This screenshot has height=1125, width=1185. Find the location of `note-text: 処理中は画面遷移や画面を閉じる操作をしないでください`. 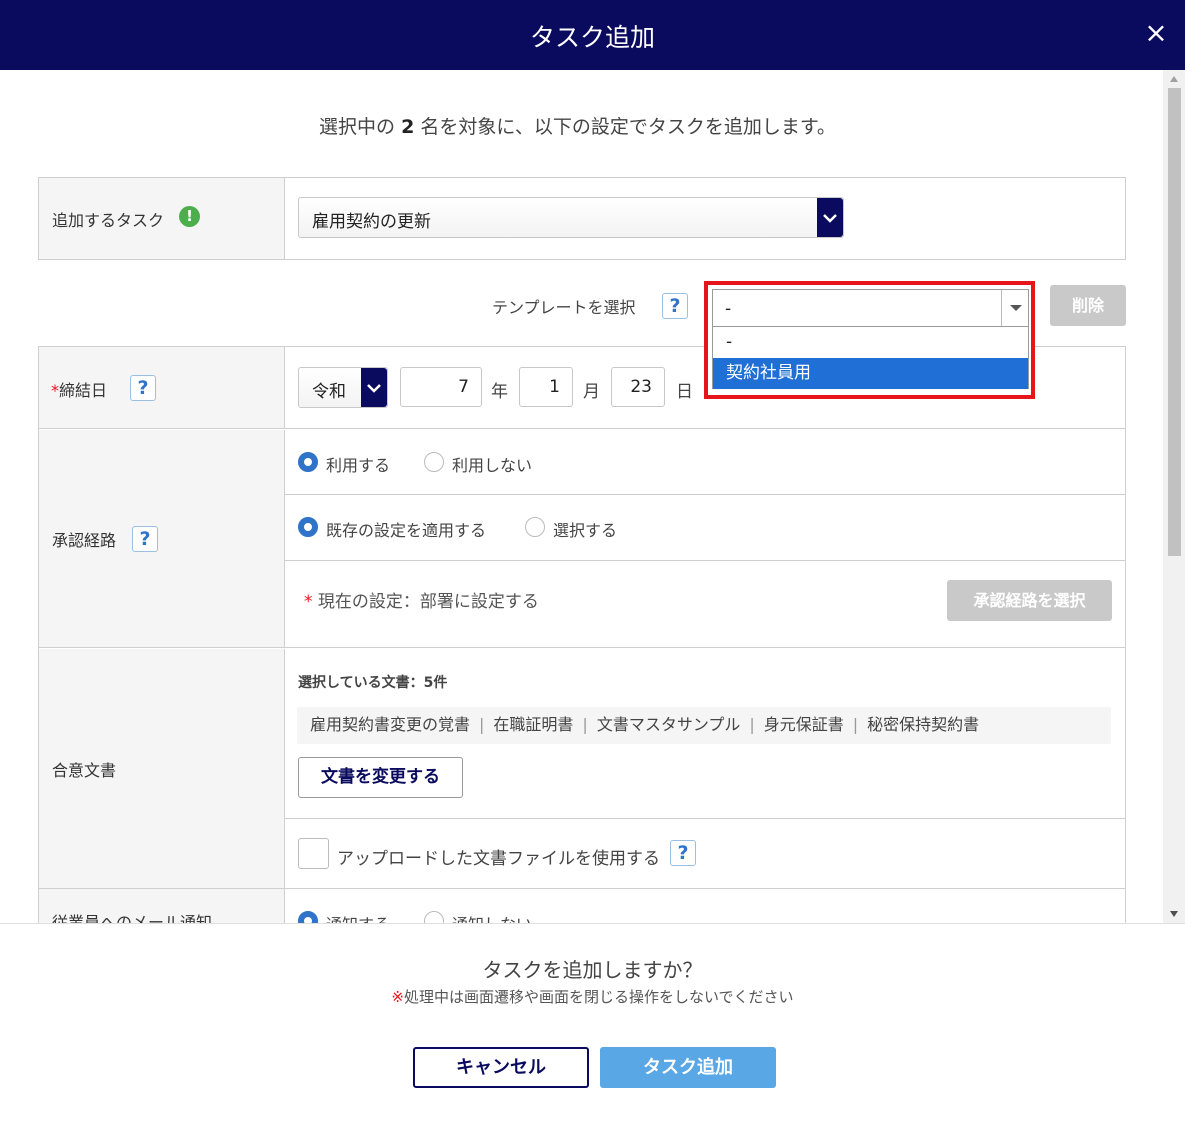

note-text: 処理中は画面遷移や画面を閉じる操作をしないでください is located at coordinates (599, 997).